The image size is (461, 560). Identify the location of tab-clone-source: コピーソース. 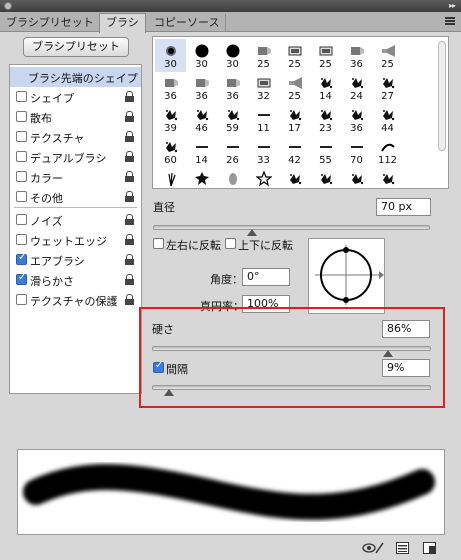
(187, 23).